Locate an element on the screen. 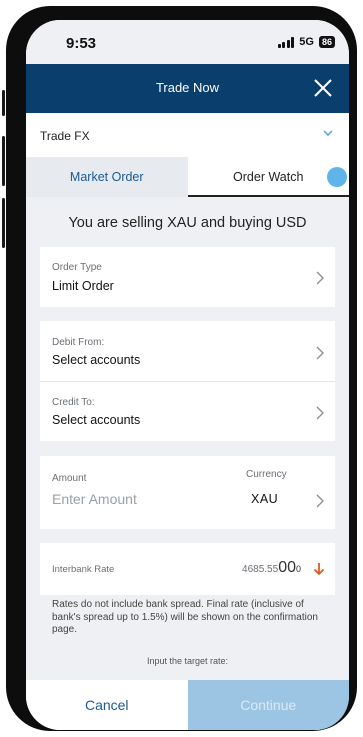  volume-up-button is located at coordinates (3, 161).